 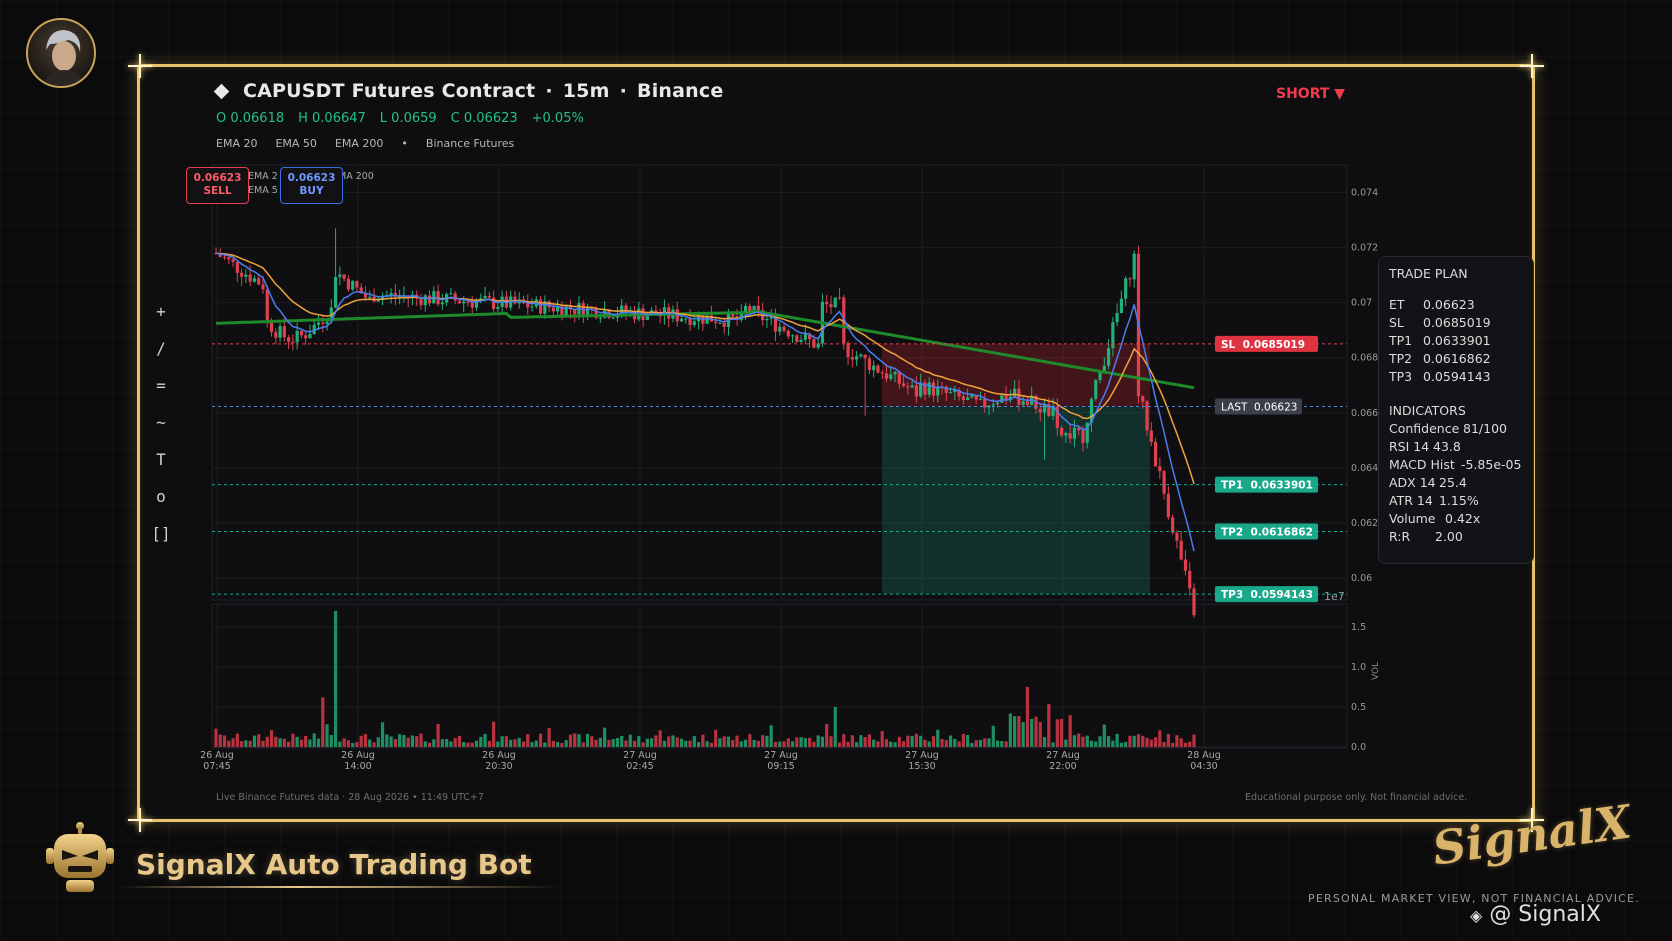 I want to click on x-tick-label: 20:30, so click(x=498, y=766).